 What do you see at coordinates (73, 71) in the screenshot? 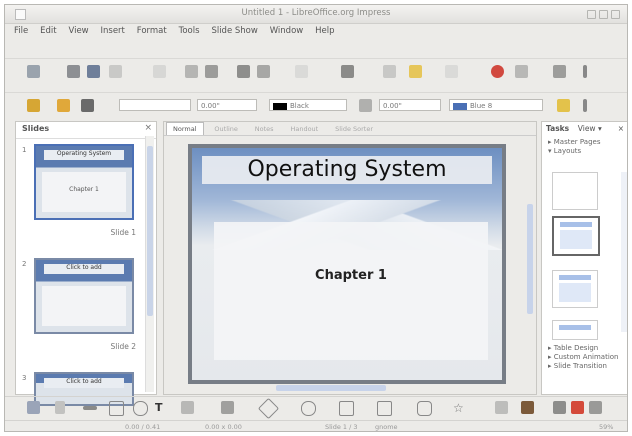
I see `open-icon` at bounding box center [73, 71].